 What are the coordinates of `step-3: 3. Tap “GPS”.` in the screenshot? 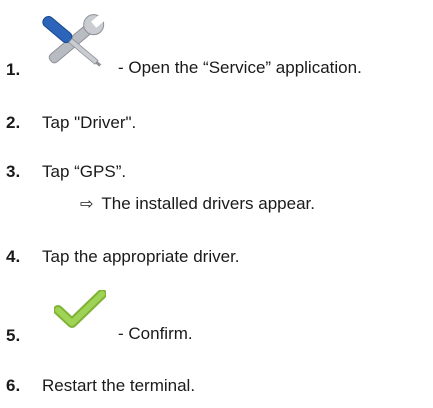 It's located at (216, 174).